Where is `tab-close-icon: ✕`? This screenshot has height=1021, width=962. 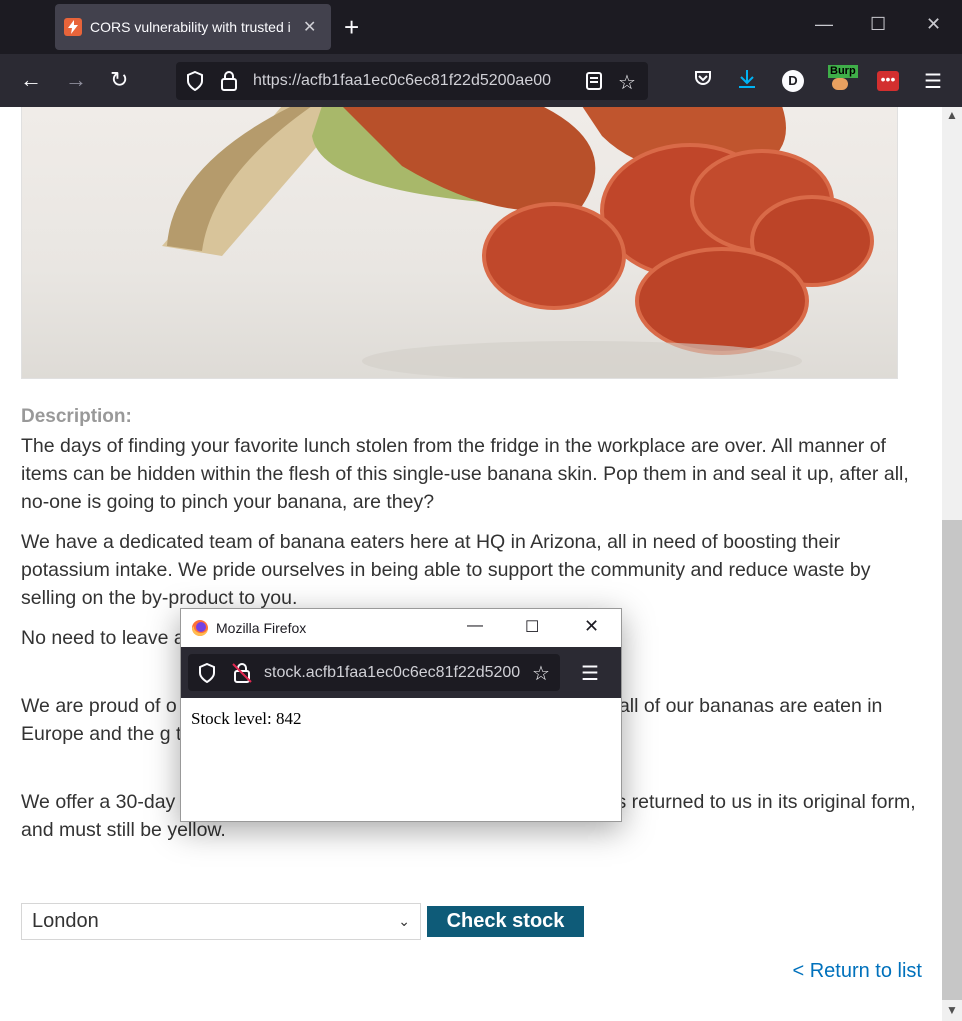
tab-close-icon: ✕ is located at coordinates (309, 27).